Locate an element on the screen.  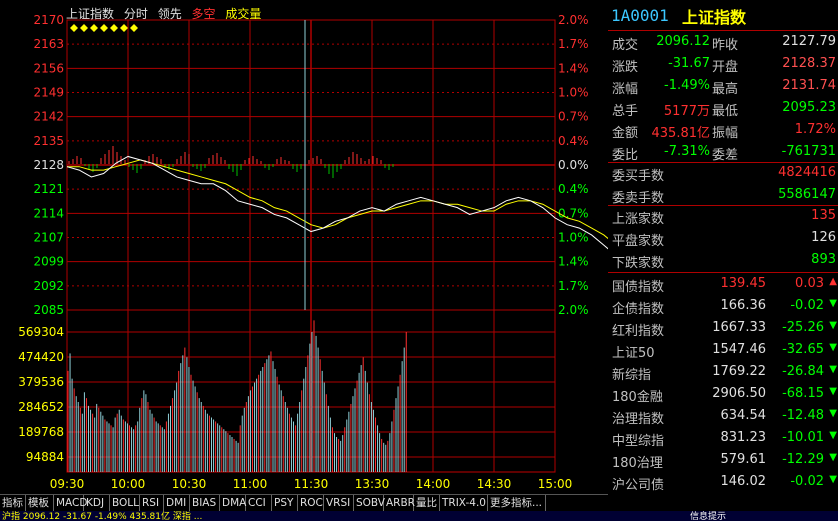
index-name: 沪公司债 is located at coordinates (638, 485).